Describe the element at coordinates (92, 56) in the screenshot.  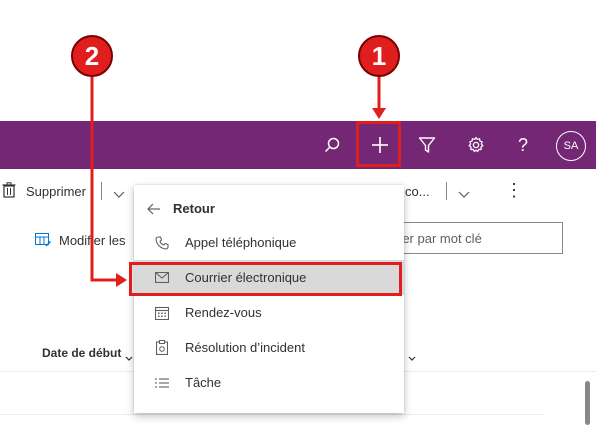
I see `callout-badge-2: 2` at that location.